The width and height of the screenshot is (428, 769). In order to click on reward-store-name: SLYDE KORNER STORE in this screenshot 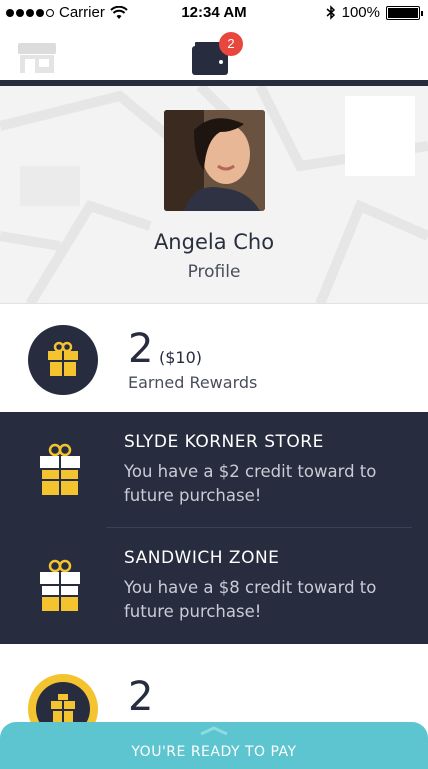, I will do `click(224, 442)`.